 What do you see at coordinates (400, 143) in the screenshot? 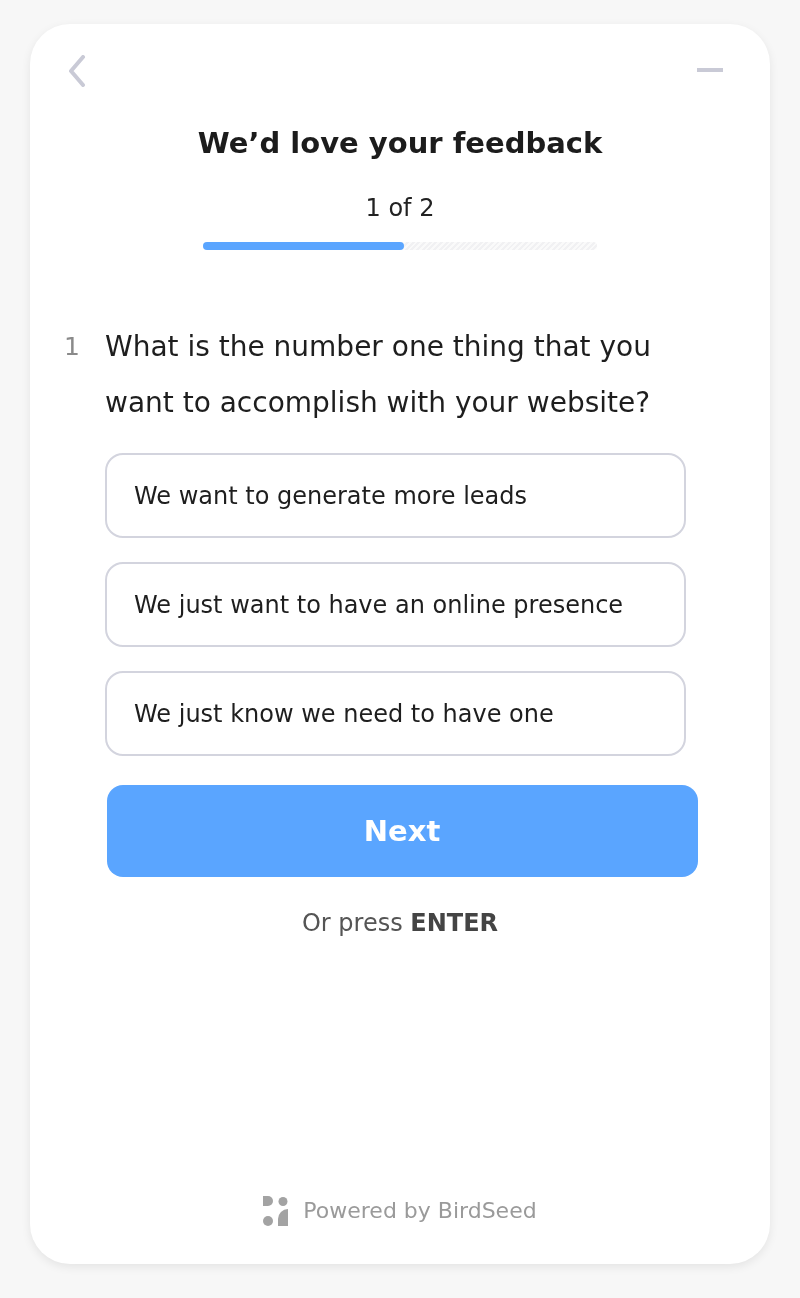
I see `survey-title: We’d love your feedback` at bounding box center [400, 143].